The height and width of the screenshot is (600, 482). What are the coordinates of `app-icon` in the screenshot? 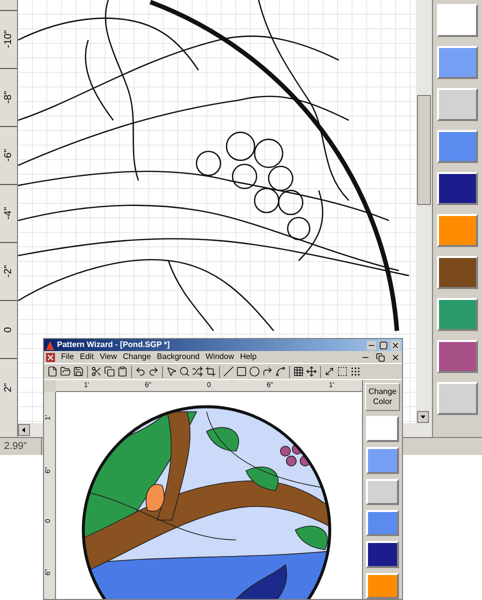 It's located at (50, 345).